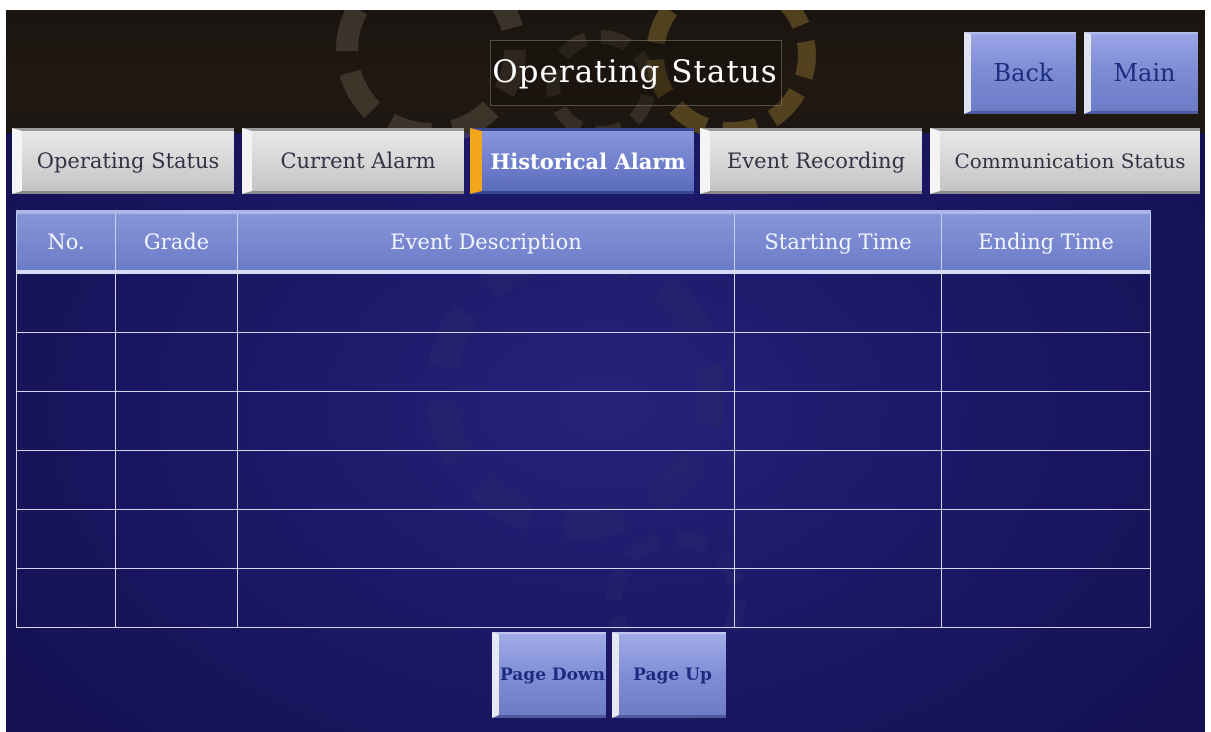 The height and width of the screenshot is (732, 1211). Describe the element at coordinates (1046, 242) in the screenshot. I see `column-header-ending-time: Ending Time` at that location.